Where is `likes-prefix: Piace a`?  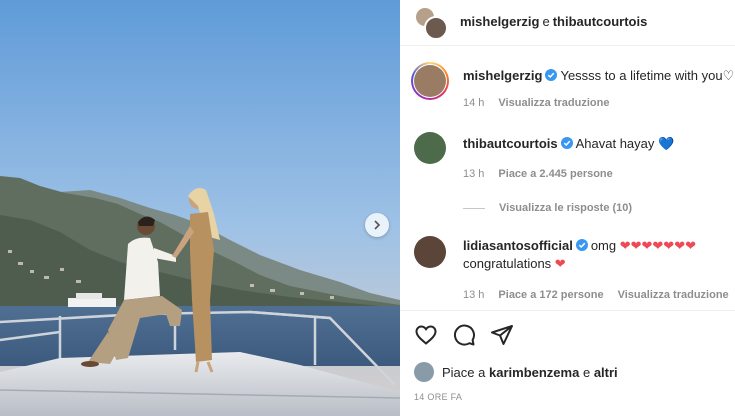
likes-prefix: Piace a is located at coordinates (464, 372).